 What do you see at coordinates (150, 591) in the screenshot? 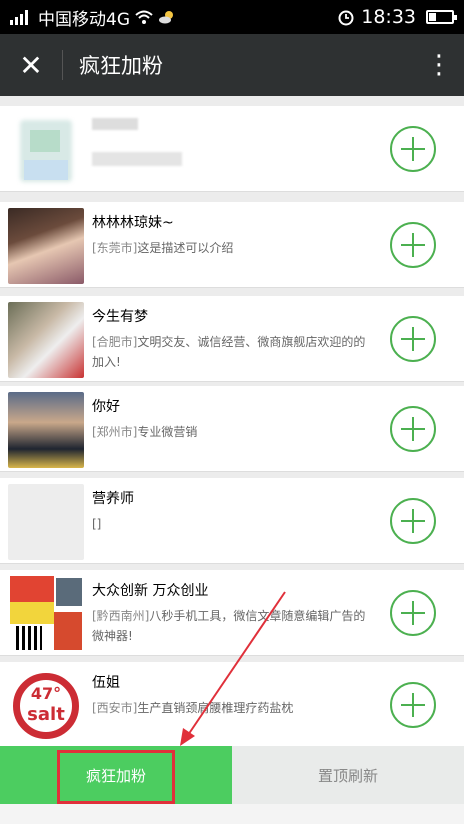
I see `contact-name: 大众创新 万众创业` at bounding box center [150, 591].